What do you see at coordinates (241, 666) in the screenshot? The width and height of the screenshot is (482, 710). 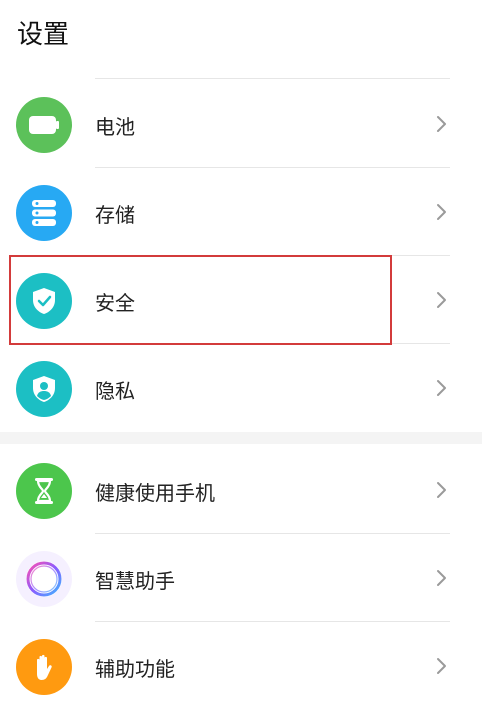 I see `settings-item-accessibility: 辅助功能` at bounding box center [241, 666].